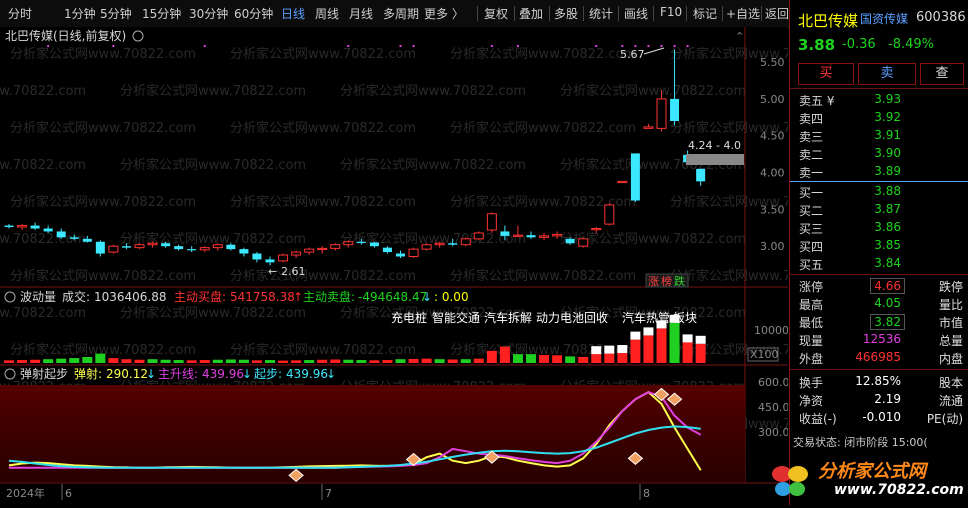  Describe the element at coordinates (80, 13) in the screenshot. I see `period-tab-1min: 1分钟` at that location.